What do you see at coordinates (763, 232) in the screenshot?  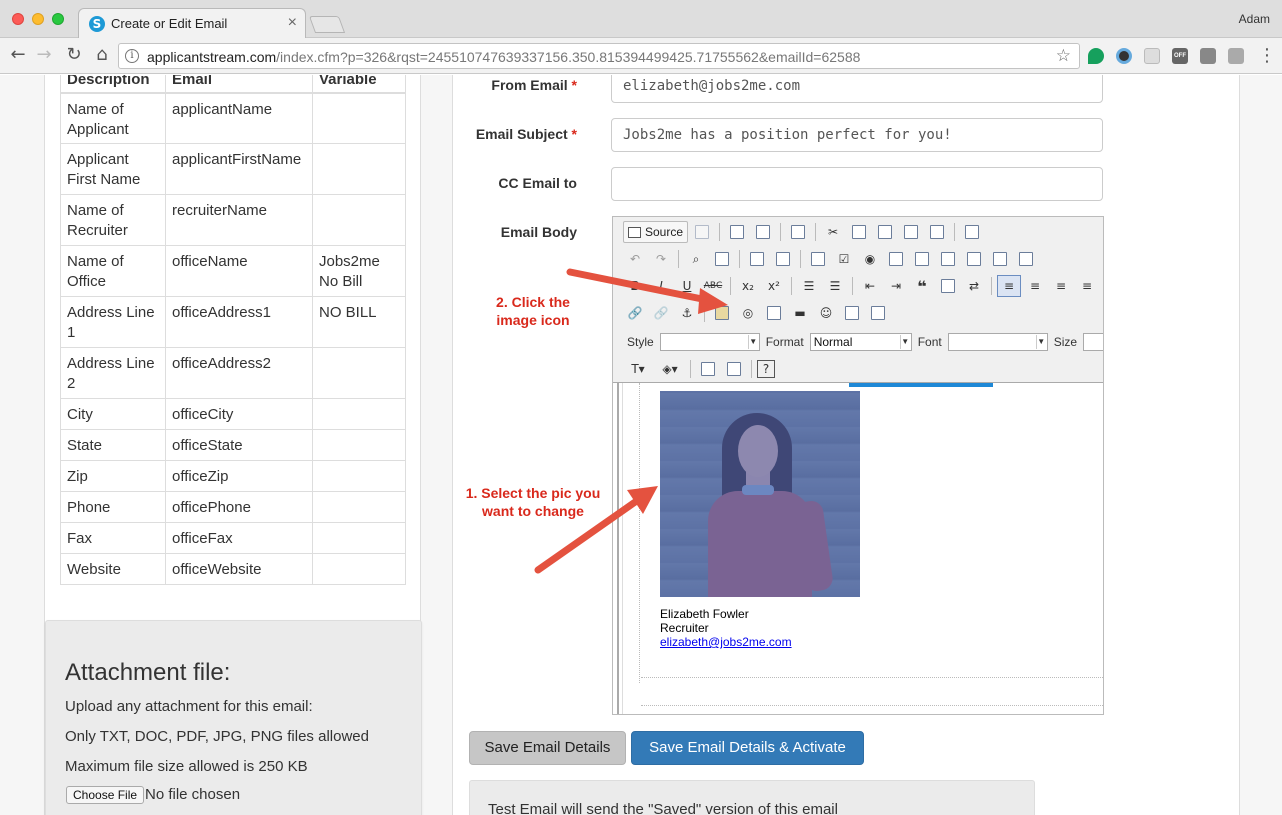 I see `preview-icon` at bounding box center [763, 232].